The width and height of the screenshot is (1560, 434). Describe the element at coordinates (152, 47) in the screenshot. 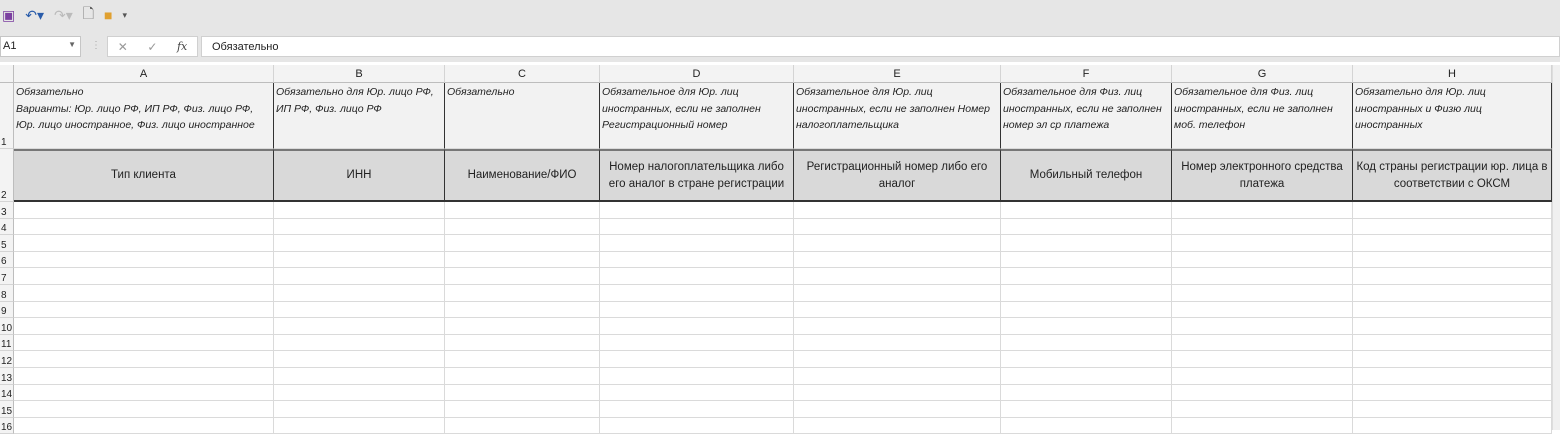

I see `enter-icon: ✓` at that location.